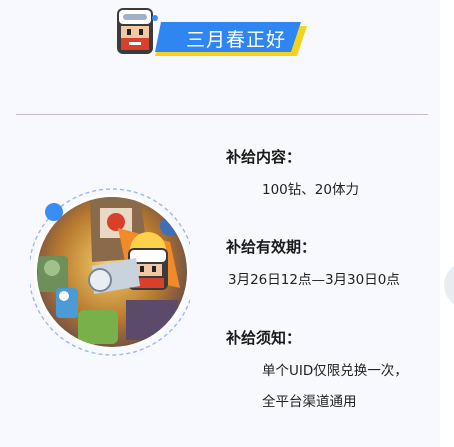 This screenshot has height=447, width=454. Describe the element at coordinates (264, 157) in the screenshot. I see `section-heading-content: 补给内容：` at that location.